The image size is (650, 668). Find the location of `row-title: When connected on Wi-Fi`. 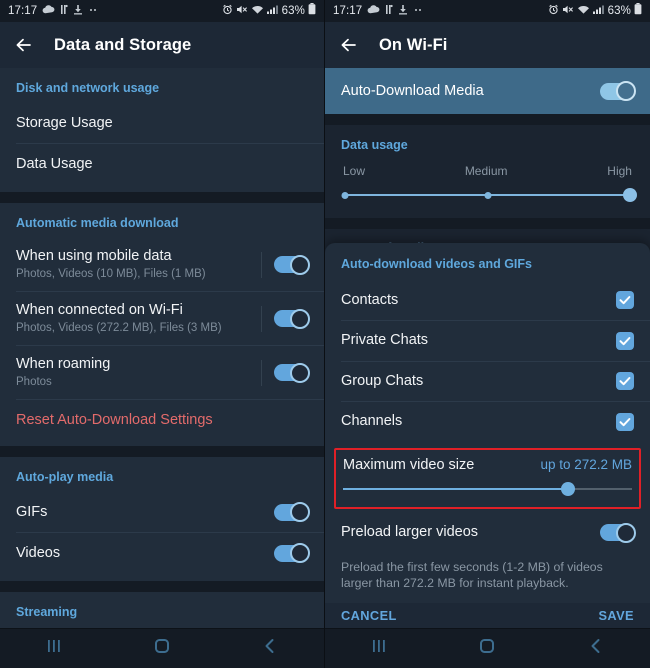

row-title: When connected on Wi-Fi is located at coordinates (99, 310).